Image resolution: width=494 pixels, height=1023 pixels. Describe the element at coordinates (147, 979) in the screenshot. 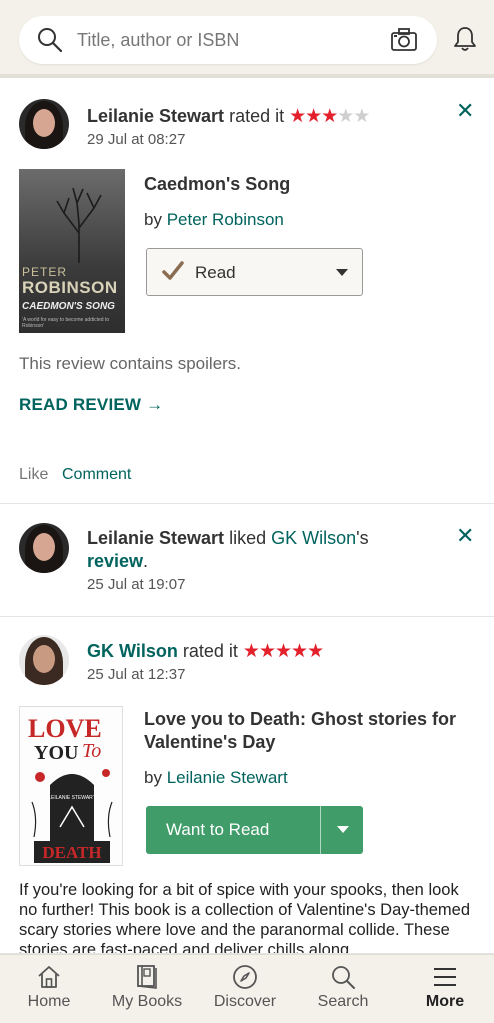

I see `books-icon` at that location.